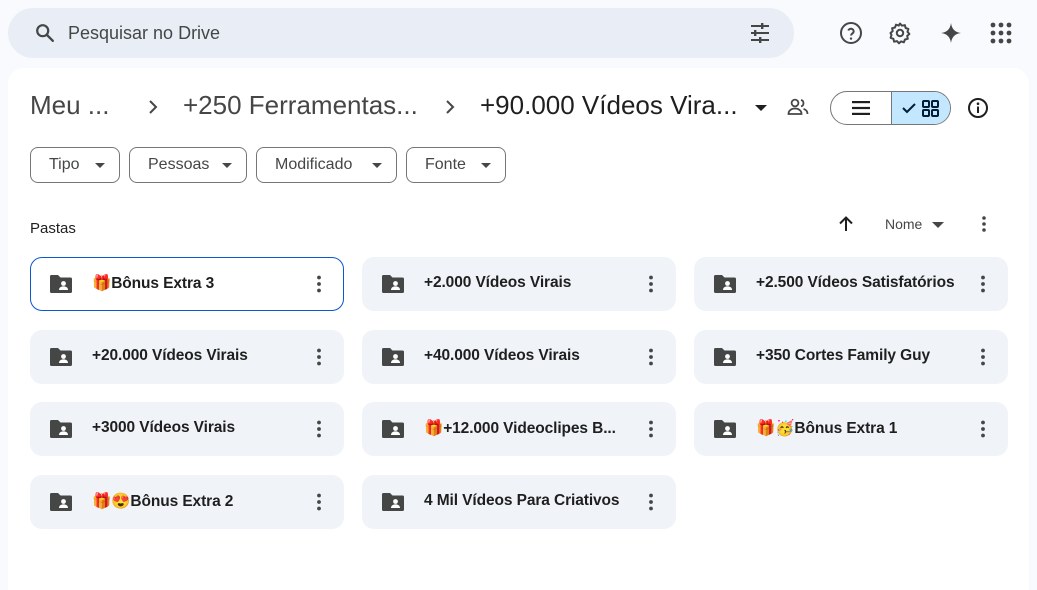 This screenshot has height=590, width=1037. Describe the element at coordinates (153, 283) in the screenshot. I see `folder-name: 🎁Bônus Extra 3` at that location.